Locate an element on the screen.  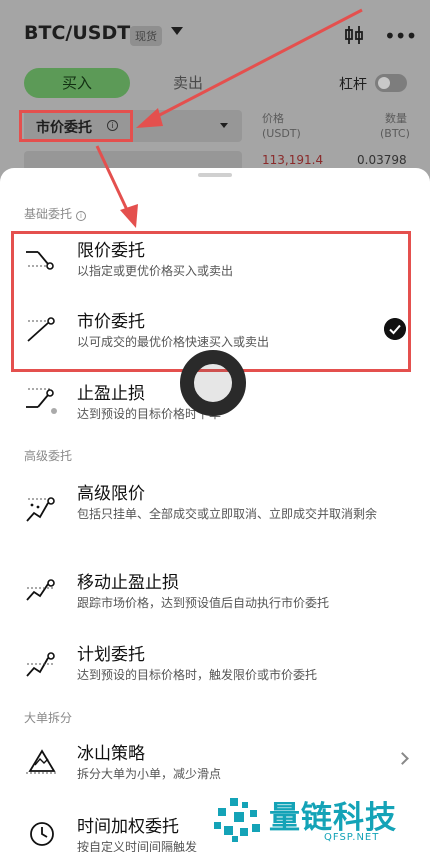
option-title: 时间加权委托 is located at coordinates (128, 827).